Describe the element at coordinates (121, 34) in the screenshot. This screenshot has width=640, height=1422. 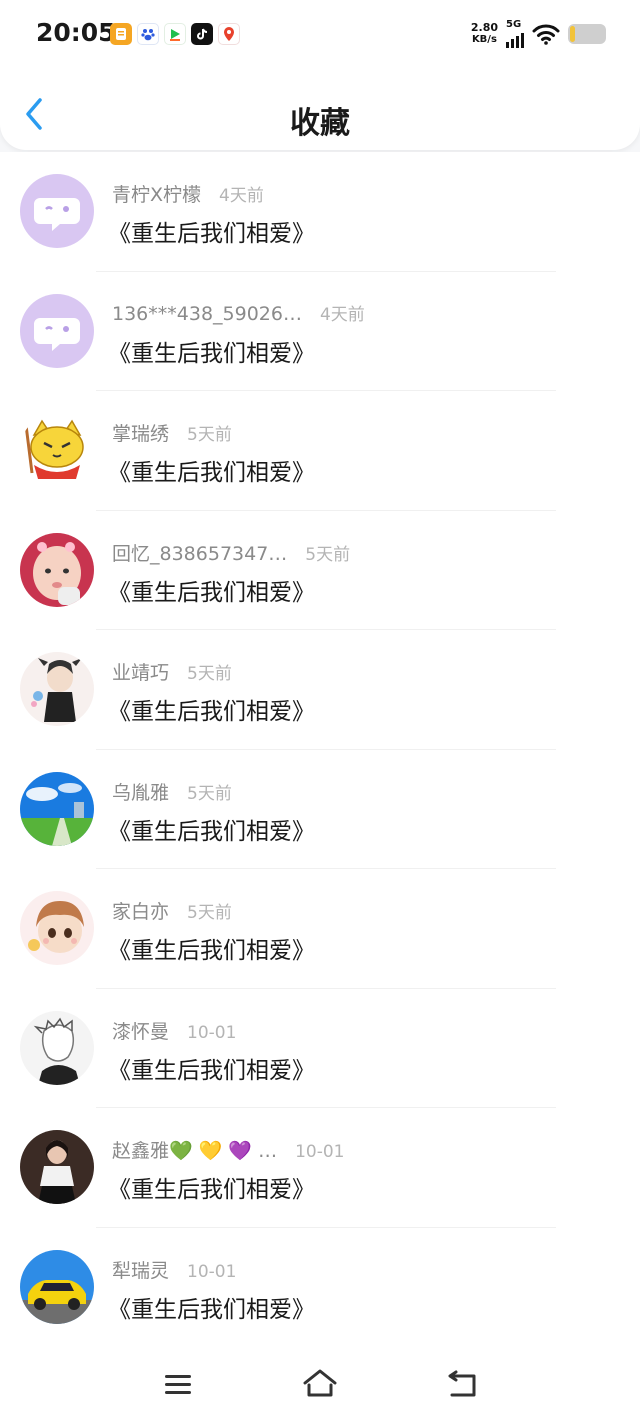
I see `notes-app-icon` at that location.